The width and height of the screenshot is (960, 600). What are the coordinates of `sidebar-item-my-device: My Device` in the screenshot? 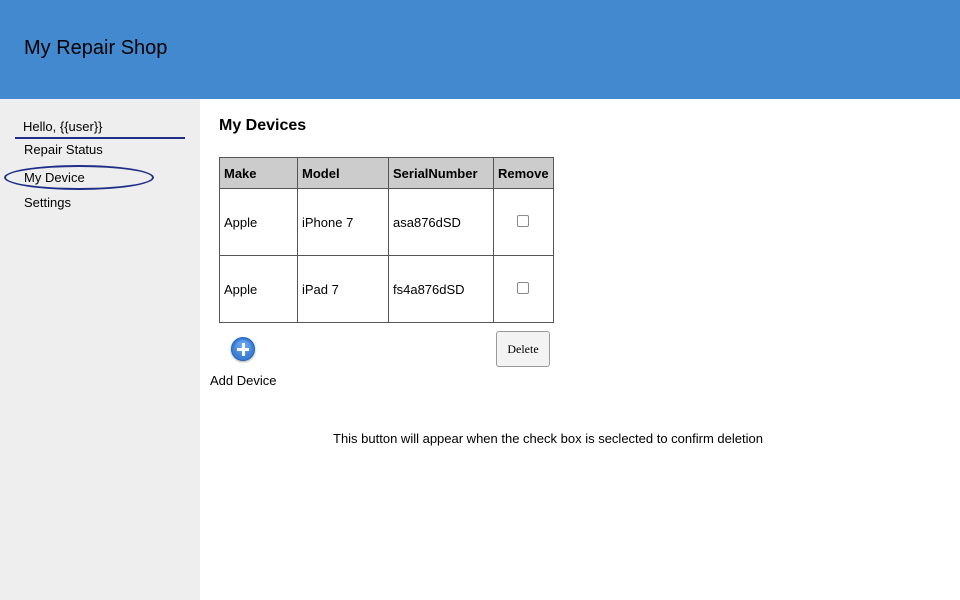 It's located at (54, 177).